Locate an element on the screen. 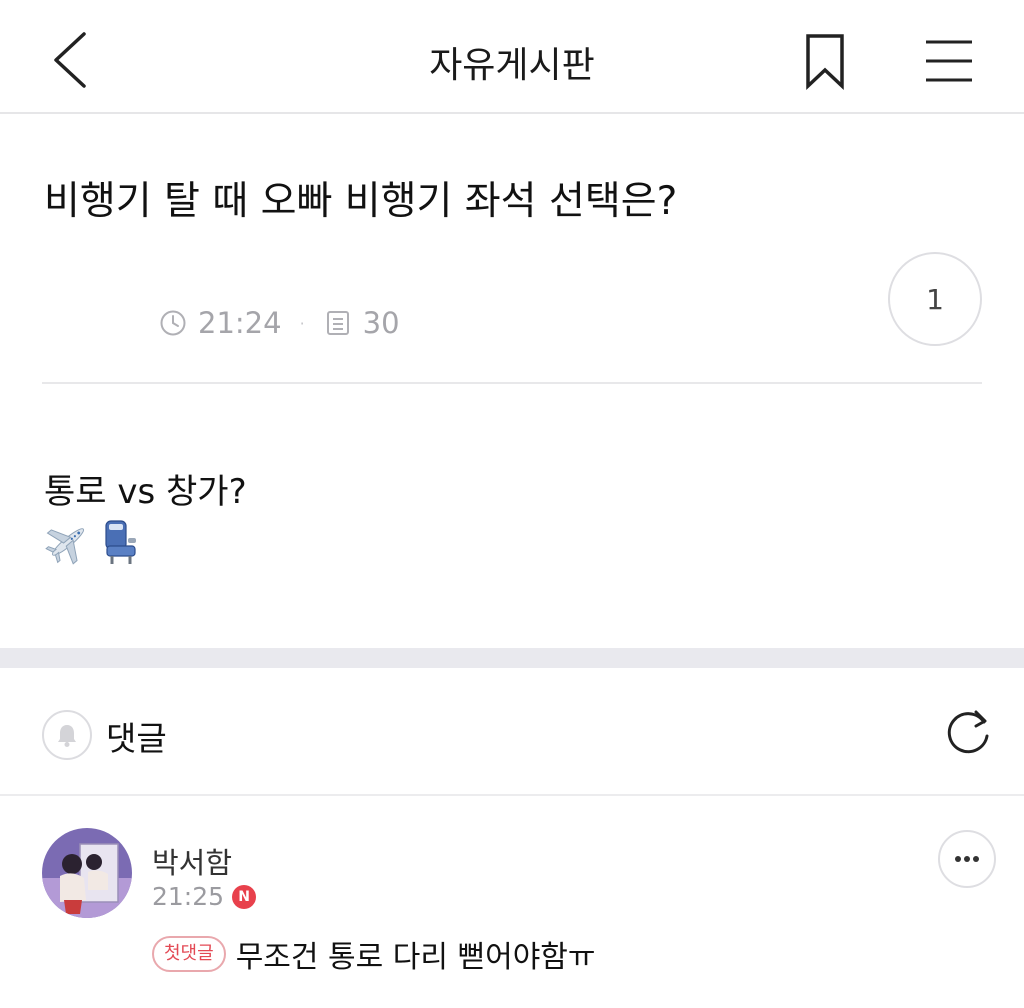  bookmark-button is located at coordinates (825, 61).